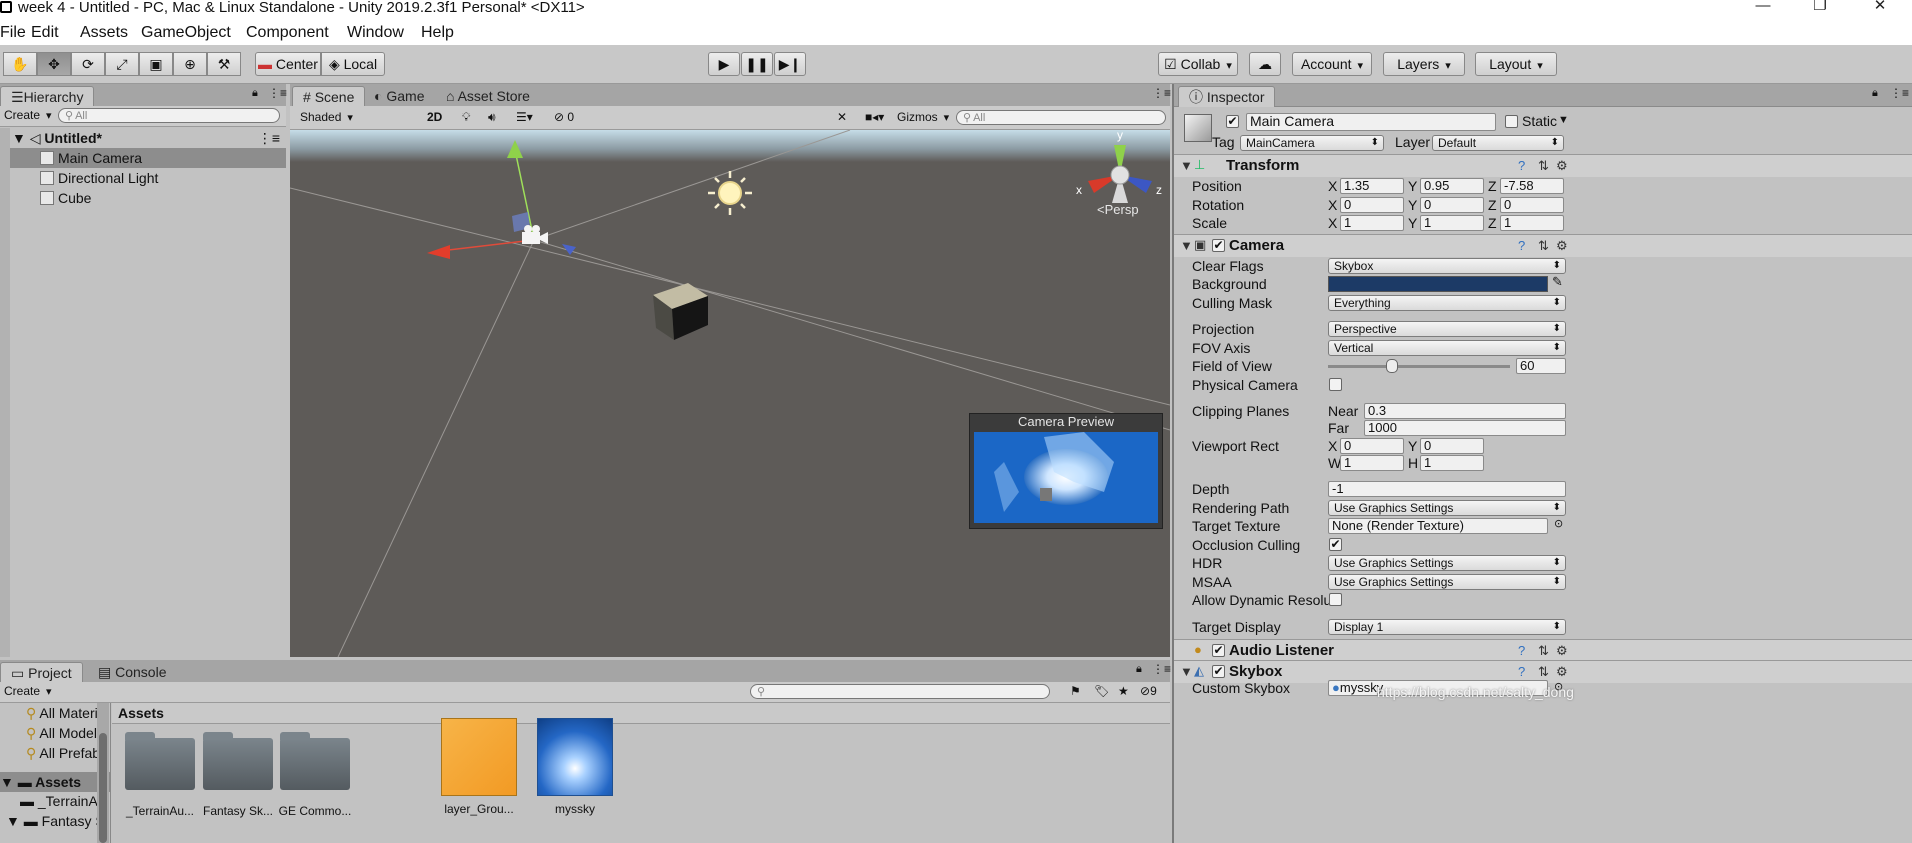 Image resolution: width=1912 pixels, height=843 pixels. Describe the element at coordinates (1541, 366) in the screenshot. I see `fov-field: 60` at that location.